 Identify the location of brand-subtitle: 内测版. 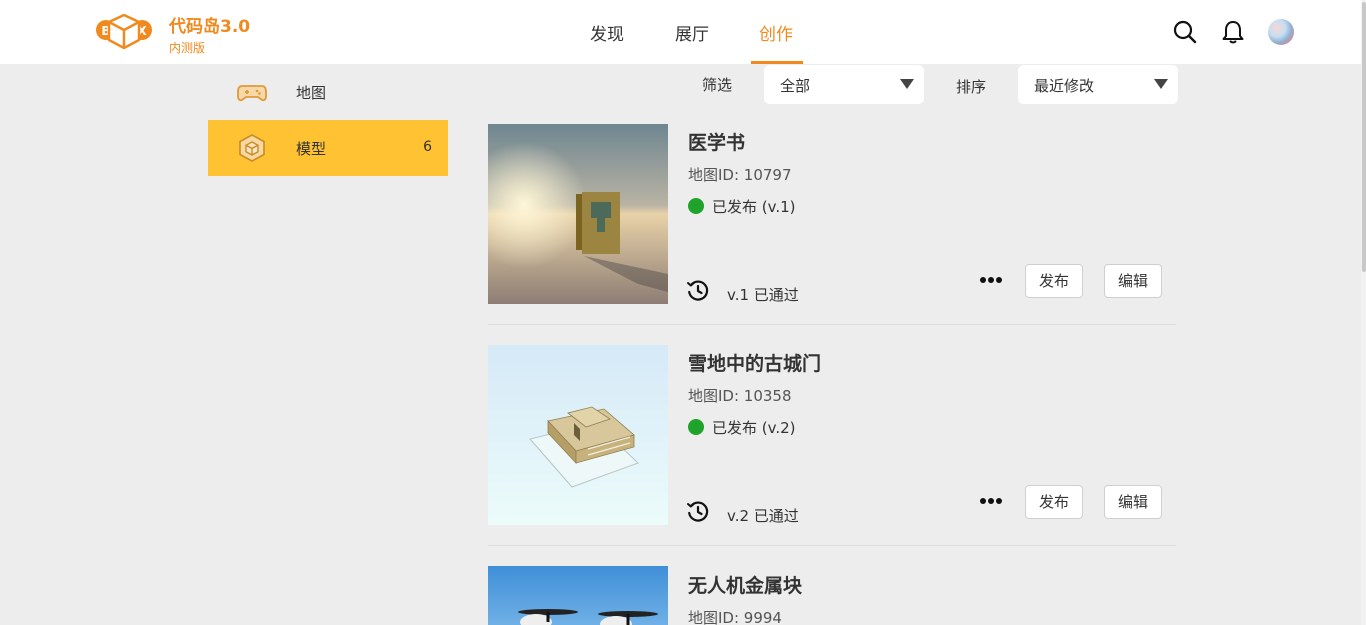
(187, 48).